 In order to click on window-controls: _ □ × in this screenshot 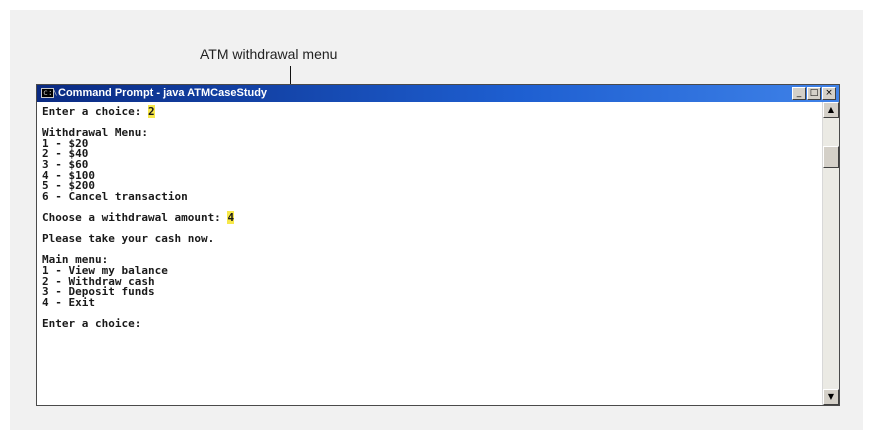, I will do `click(814, 93)`.